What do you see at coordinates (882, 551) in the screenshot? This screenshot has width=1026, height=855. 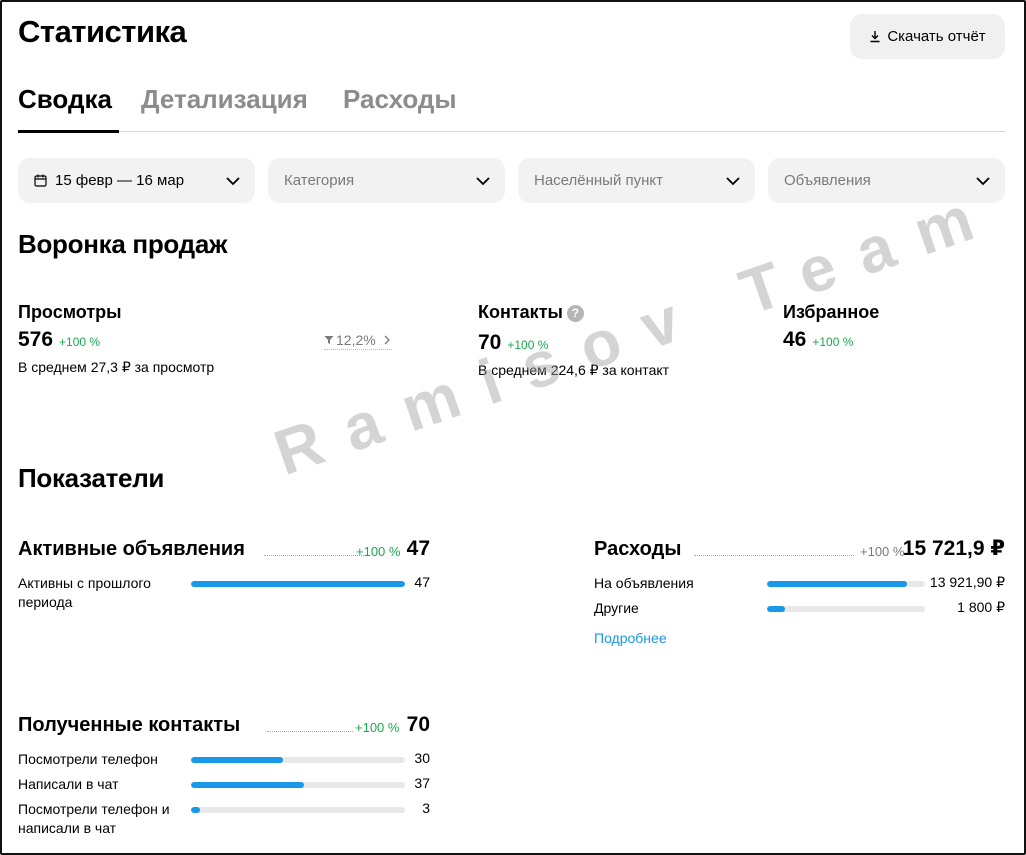 I see `expenses-delta: +100 %` at bounding box center [882, 551].